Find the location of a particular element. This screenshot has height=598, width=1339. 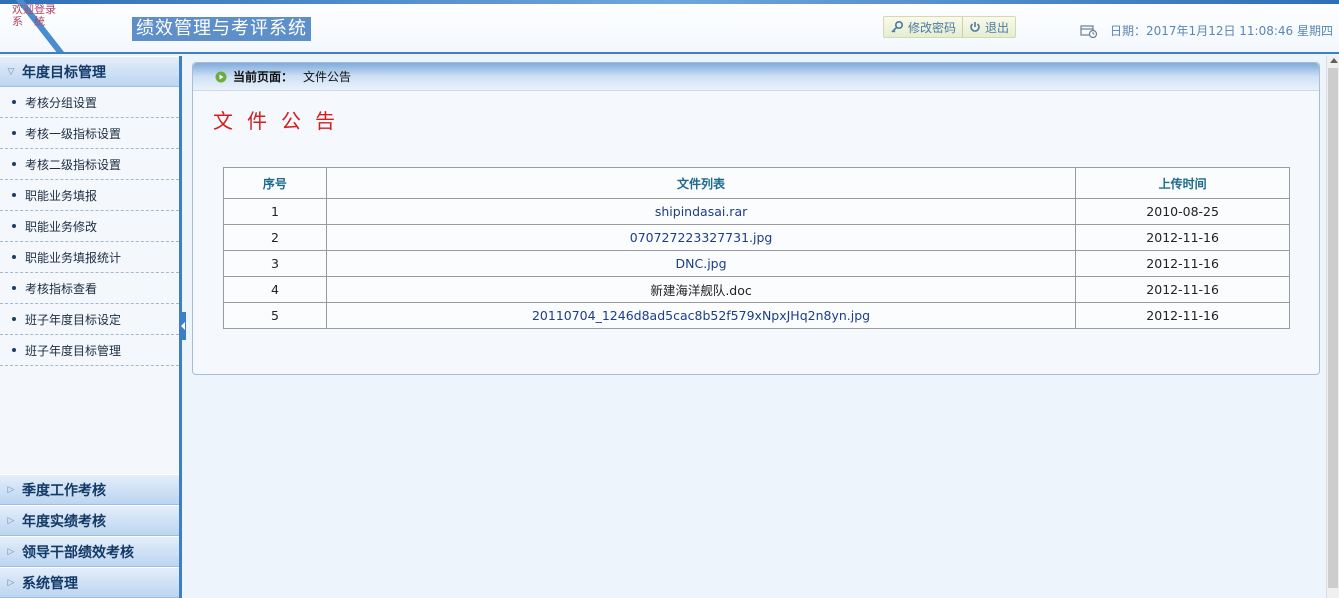

table-row: 4 新建海洋舰队.doc 2012-11-16 is located at coordinates (756, 289).